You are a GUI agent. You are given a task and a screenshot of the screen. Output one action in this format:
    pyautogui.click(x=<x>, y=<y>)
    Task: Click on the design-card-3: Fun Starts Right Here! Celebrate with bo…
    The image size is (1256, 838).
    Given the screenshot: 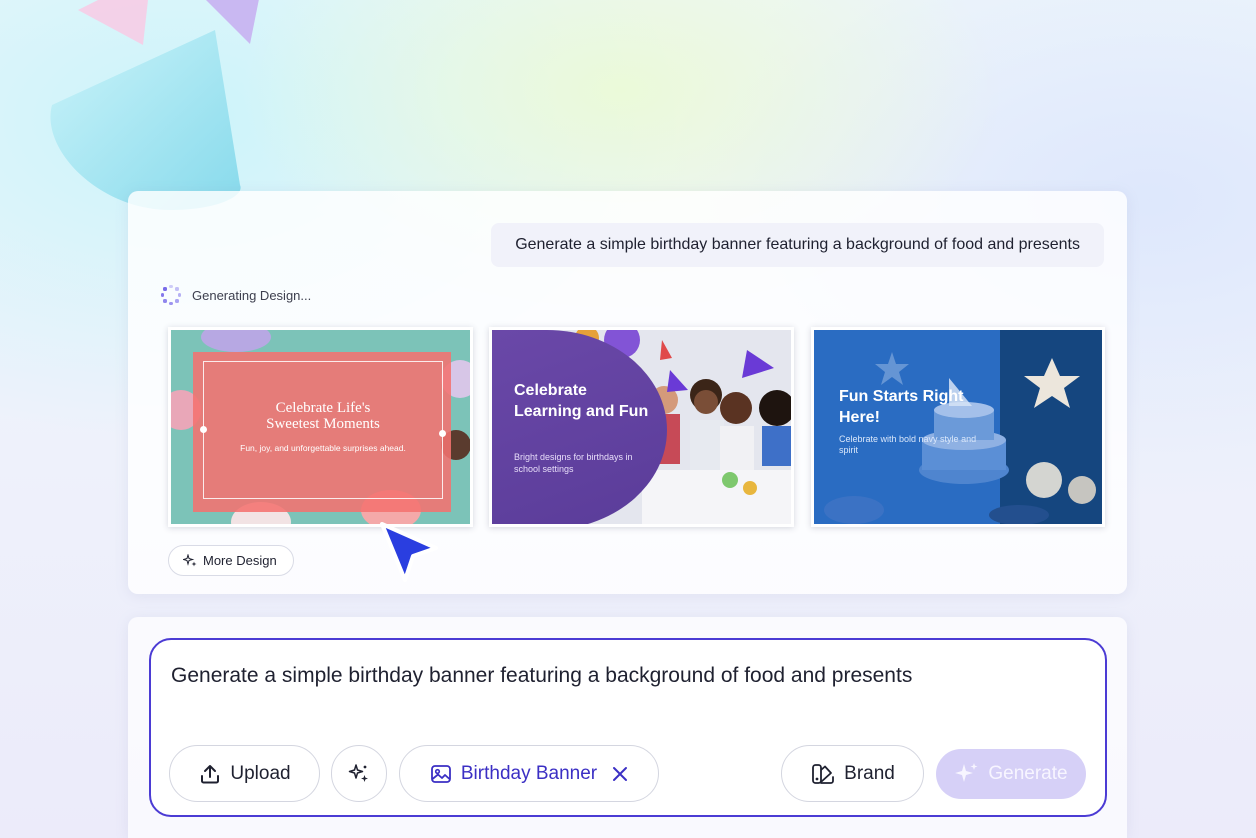 What is the action you would take?
    pyautogui.click(x=958, y=427)
    